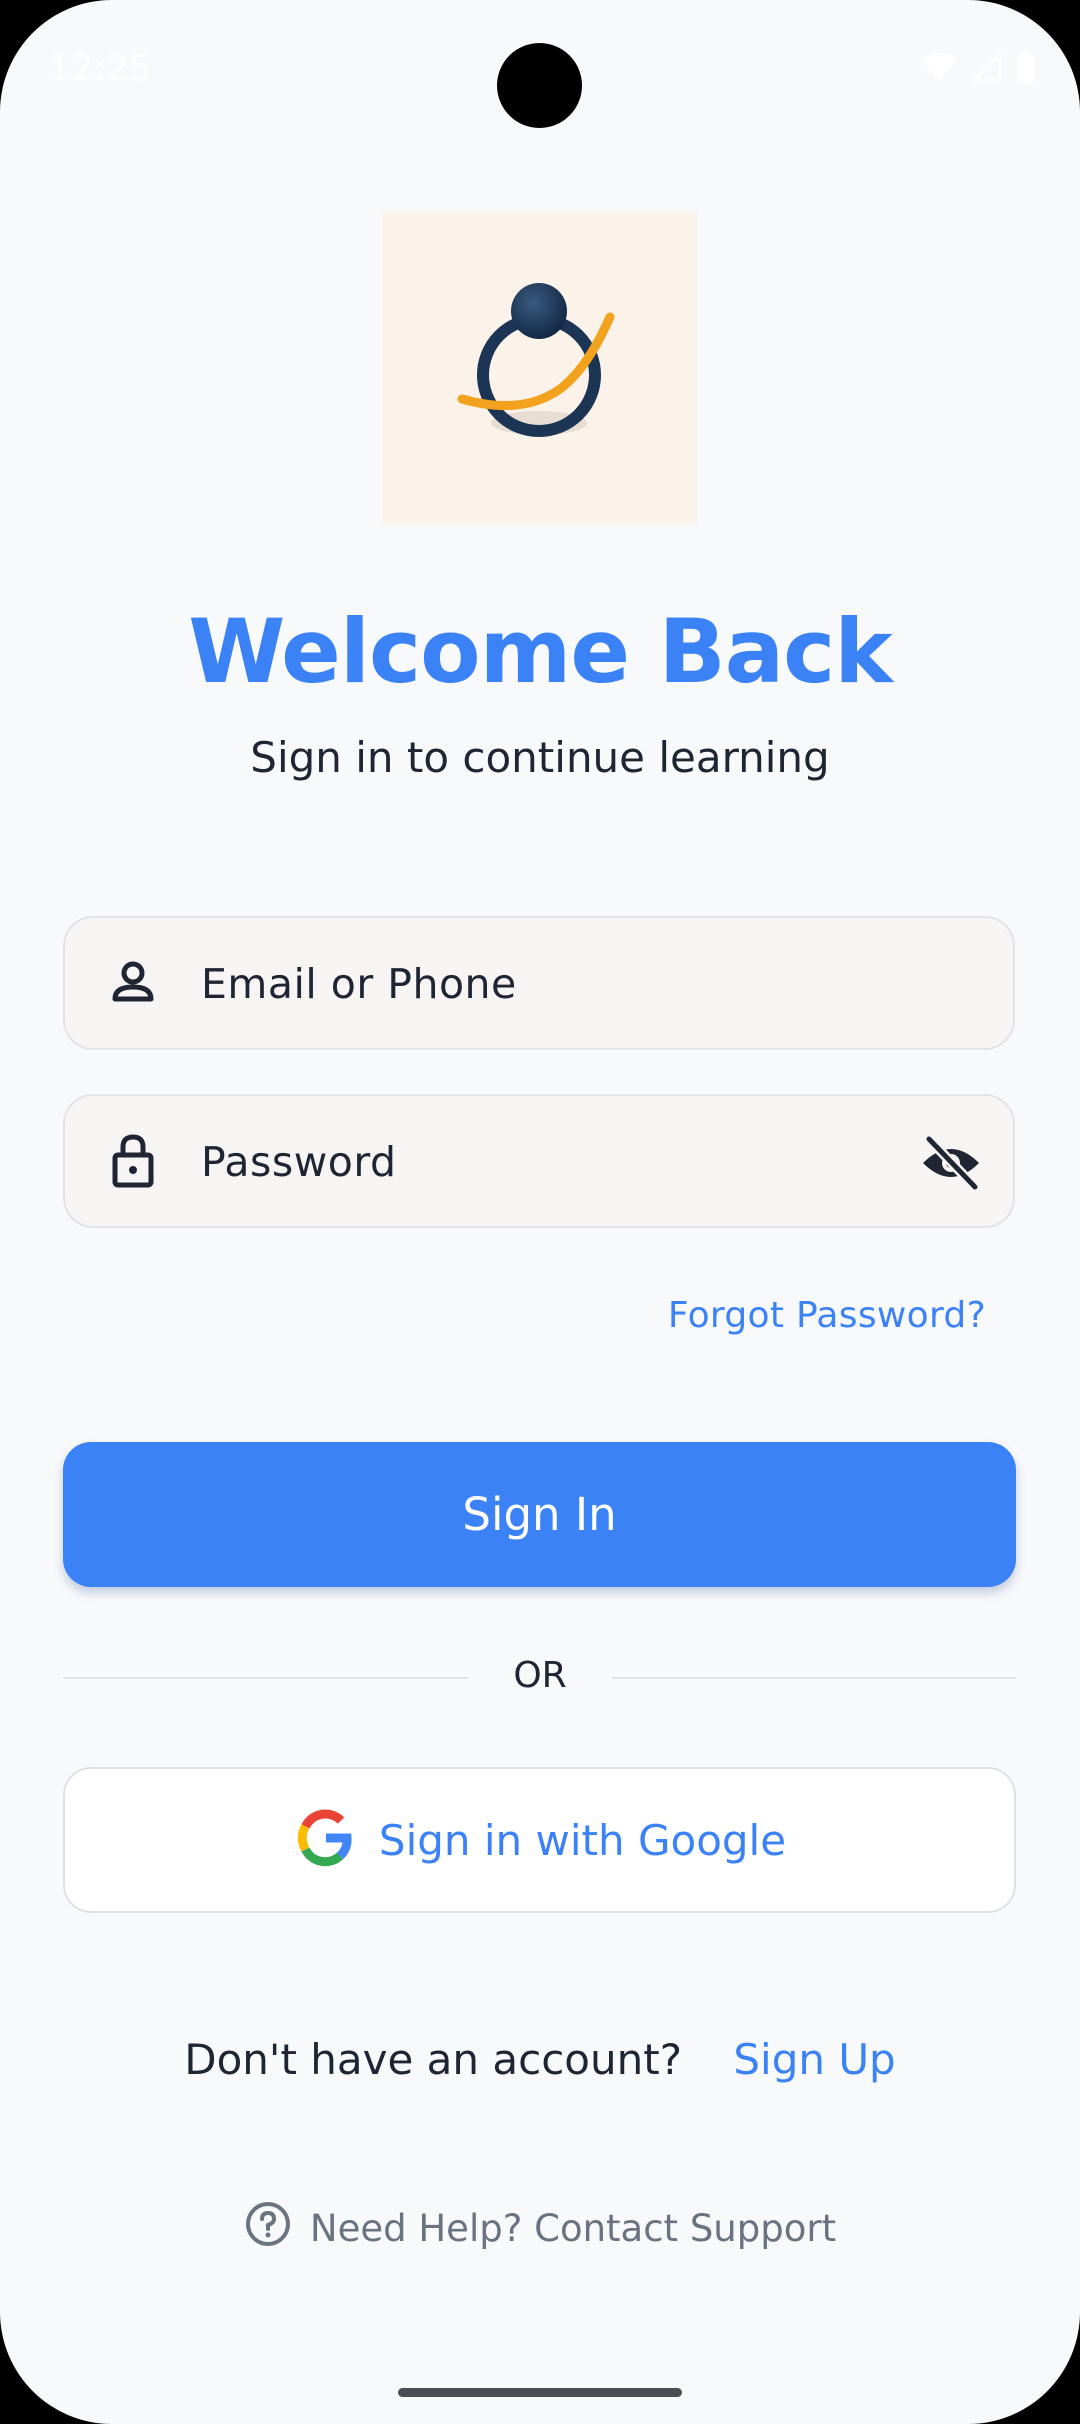 This screenshot has height=2424, width=1080. I want to click on help-link: Need Help? Contact Support, so click(540, 2228).